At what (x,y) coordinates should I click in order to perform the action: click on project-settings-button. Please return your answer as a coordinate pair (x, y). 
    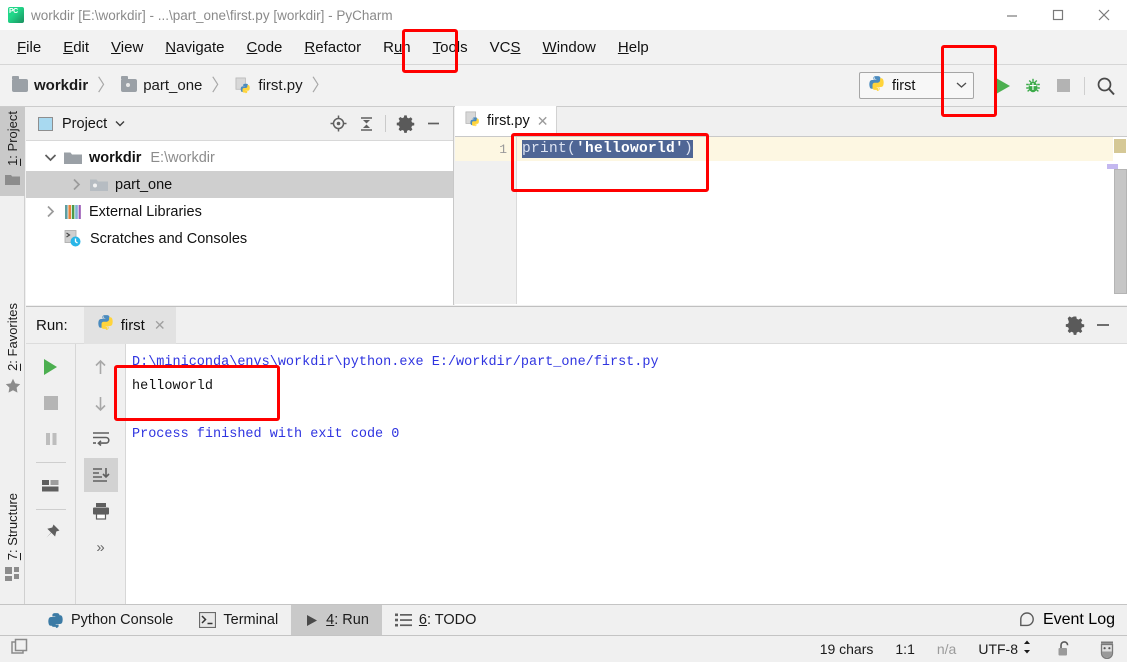
    Looking at the image, I should click on (405, 124).